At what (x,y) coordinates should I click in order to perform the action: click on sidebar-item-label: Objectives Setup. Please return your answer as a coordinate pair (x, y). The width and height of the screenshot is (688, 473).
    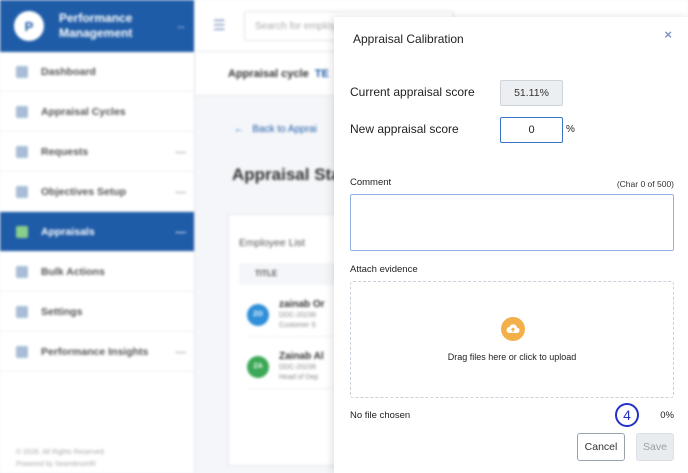
    Looking at the image, I should click on (84, 191).